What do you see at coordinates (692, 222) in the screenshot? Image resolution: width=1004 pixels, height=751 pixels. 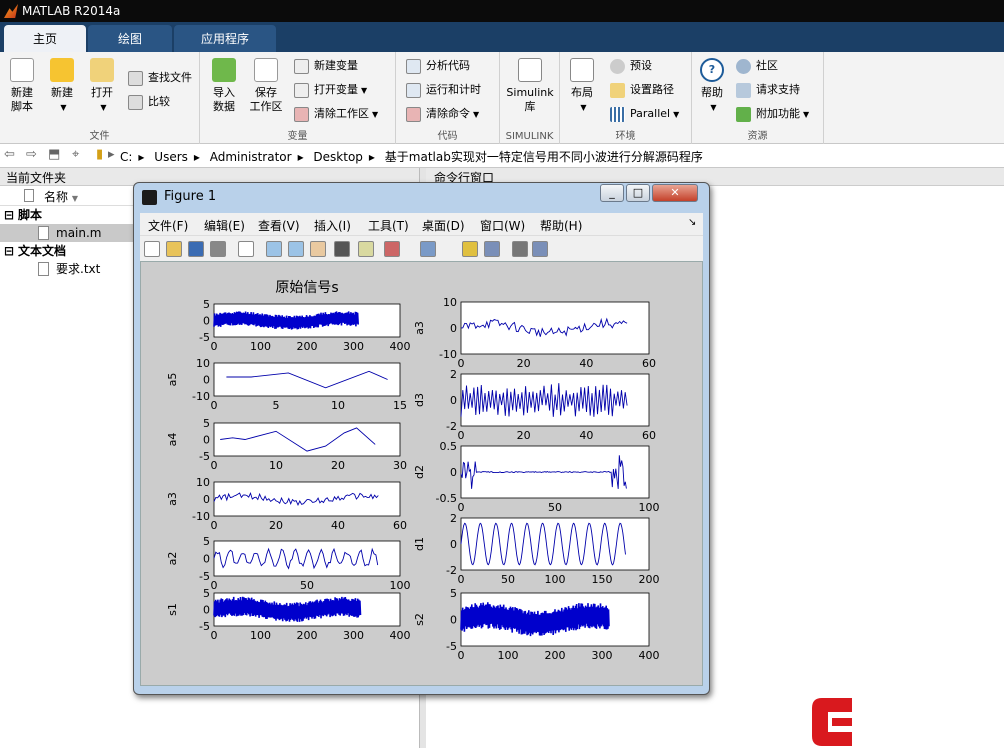 I see `dock-arrow-icon: ↘` at bounding box center [692, 222].